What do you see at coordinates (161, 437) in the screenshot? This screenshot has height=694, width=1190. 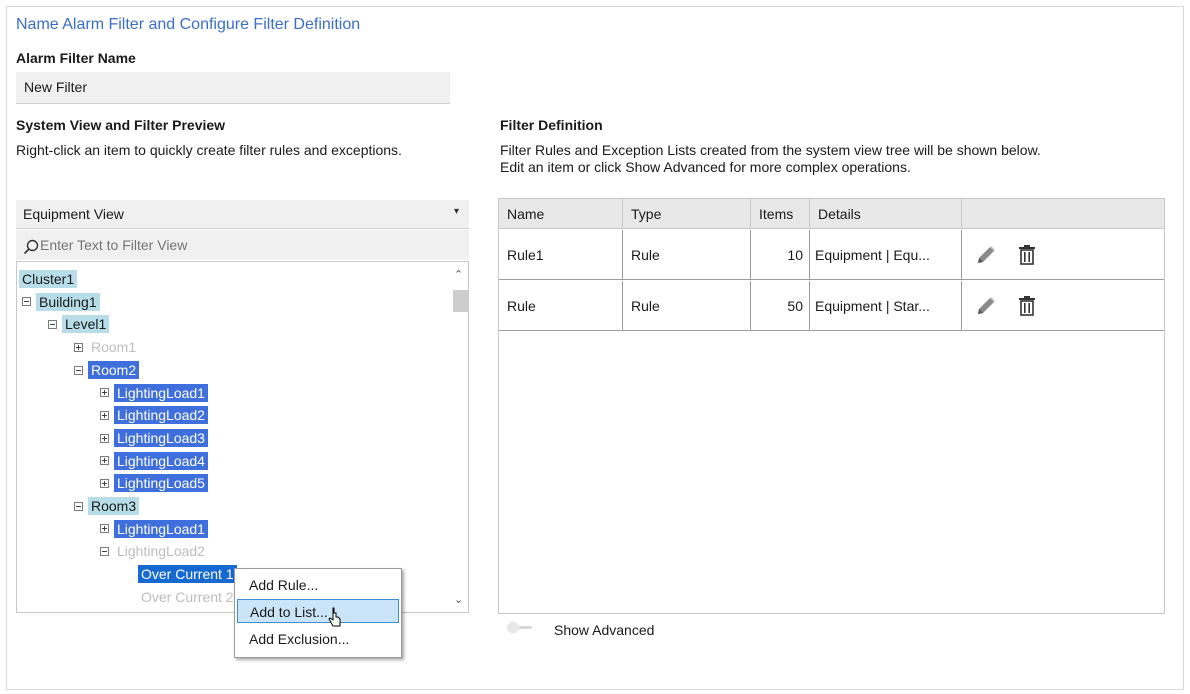 I see `tree-node-label: LightingLoad3` at bounding box center [161, 437].